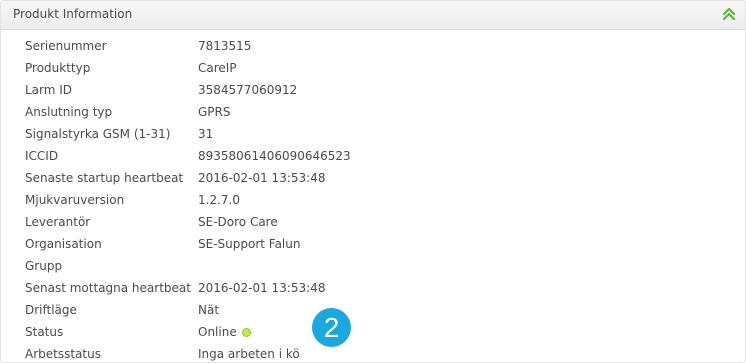  I want to click on row-value: Inga arbeten i kö, so click(249, 354).